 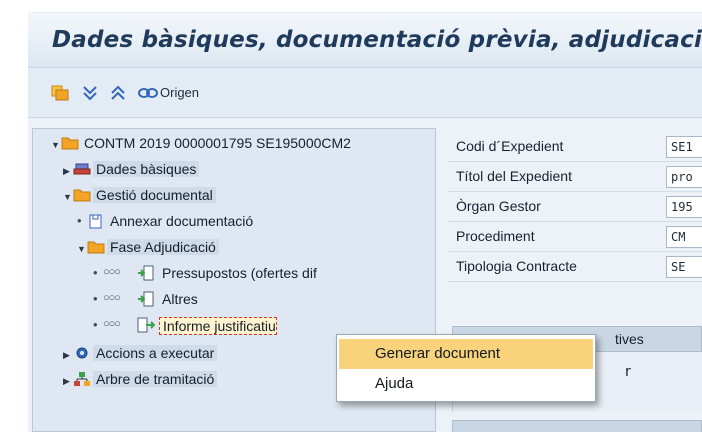 I want to click on basic-data-icon, so click(x=82, y=169).